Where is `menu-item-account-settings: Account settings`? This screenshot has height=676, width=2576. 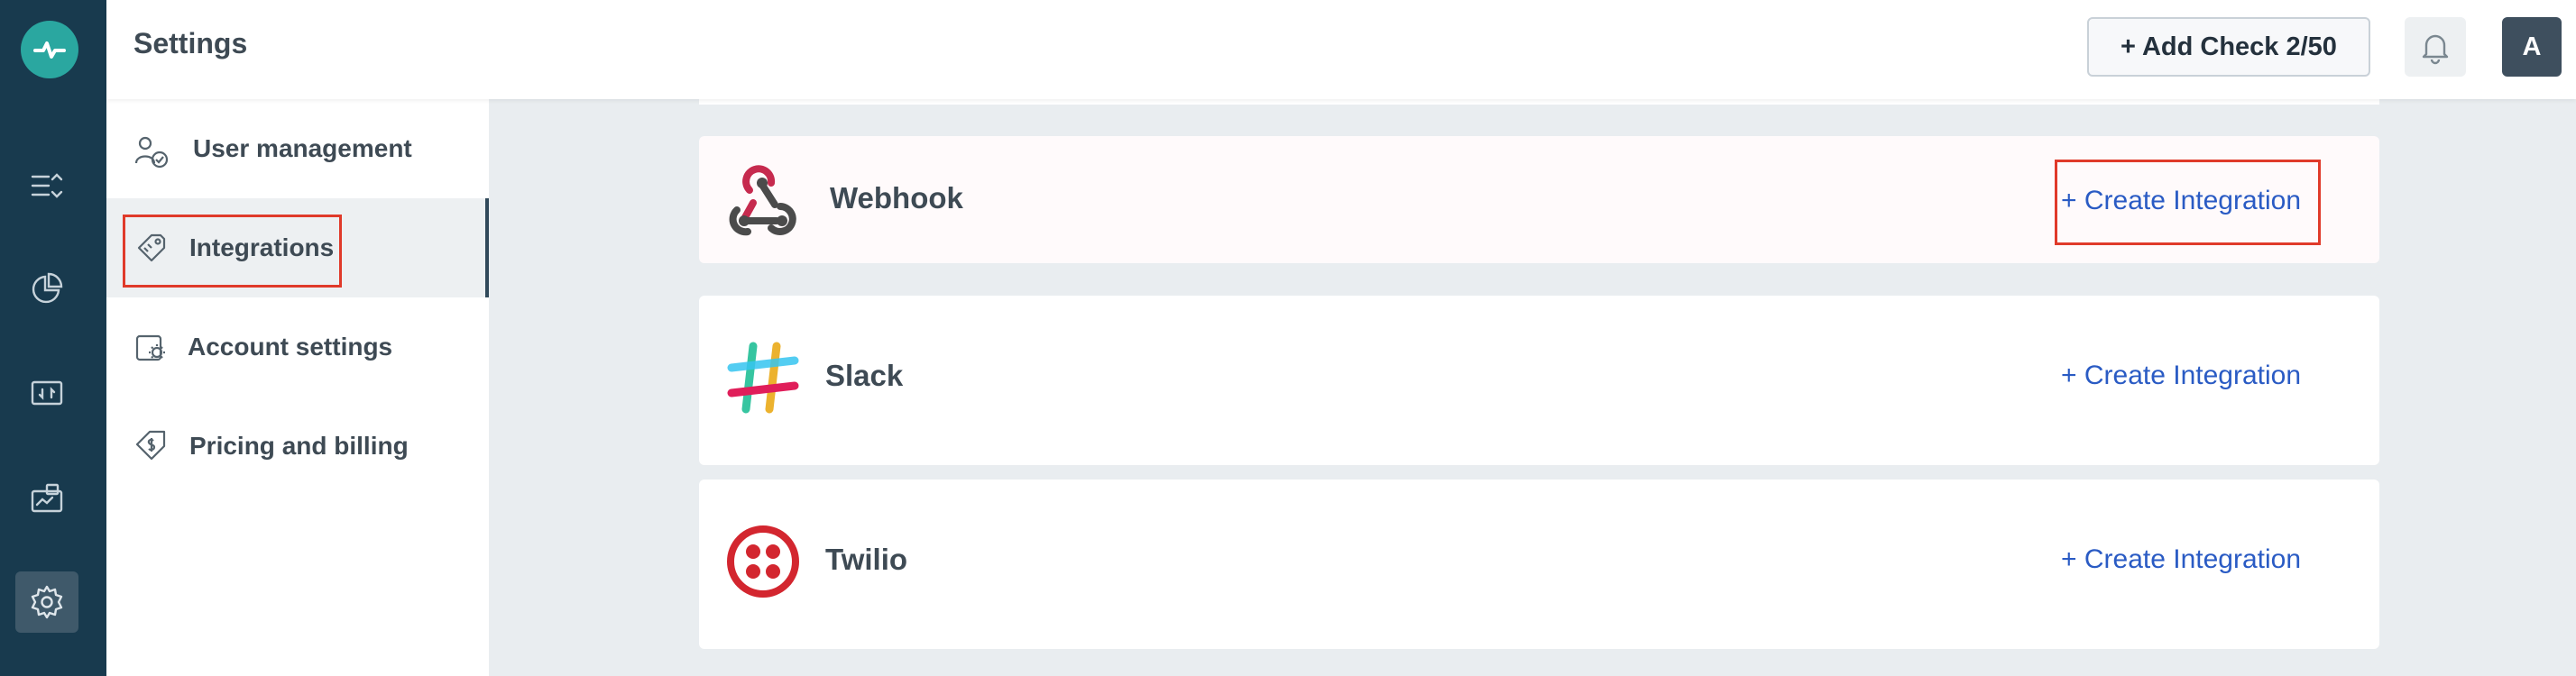 menu-item-account-settings: Account settings is located at coordinates (297, 347).